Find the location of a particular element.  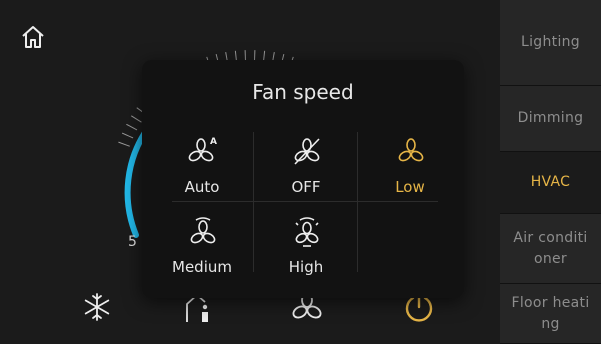

dialog-title: Fan speed is located at coordinates (303, 92).